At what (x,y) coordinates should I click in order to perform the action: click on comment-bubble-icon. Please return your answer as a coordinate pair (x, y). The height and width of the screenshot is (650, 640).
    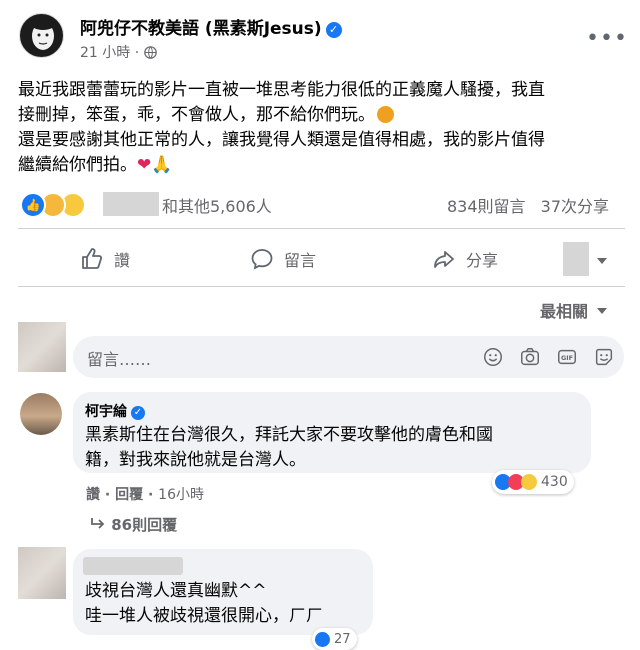
    Looking at the image, I should click on (262, 259).